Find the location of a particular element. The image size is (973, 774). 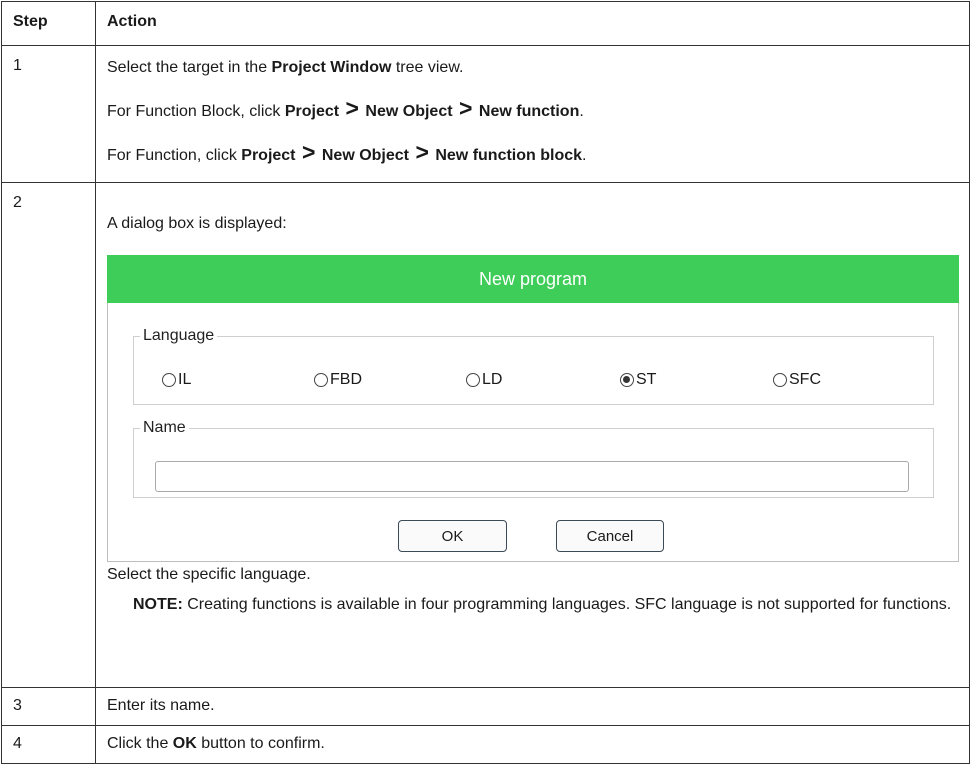

language-group: Language IL FBD LD ST SFC is located at coordinates (533, 366).